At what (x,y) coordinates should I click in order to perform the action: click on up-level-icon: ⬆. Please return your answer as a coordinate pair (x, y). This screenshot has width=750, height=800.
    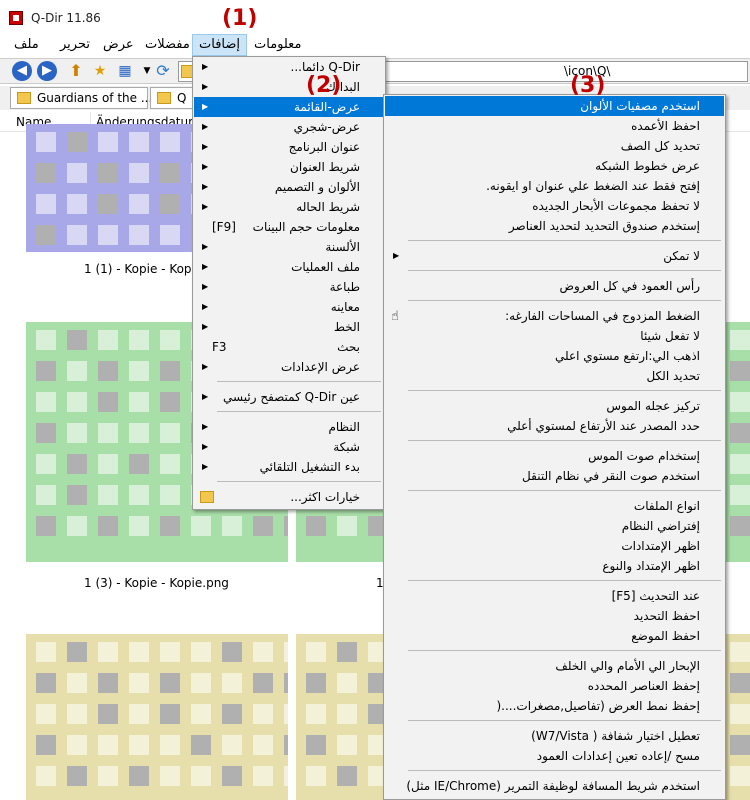
    Looking at the image, I should click on (76, 71).